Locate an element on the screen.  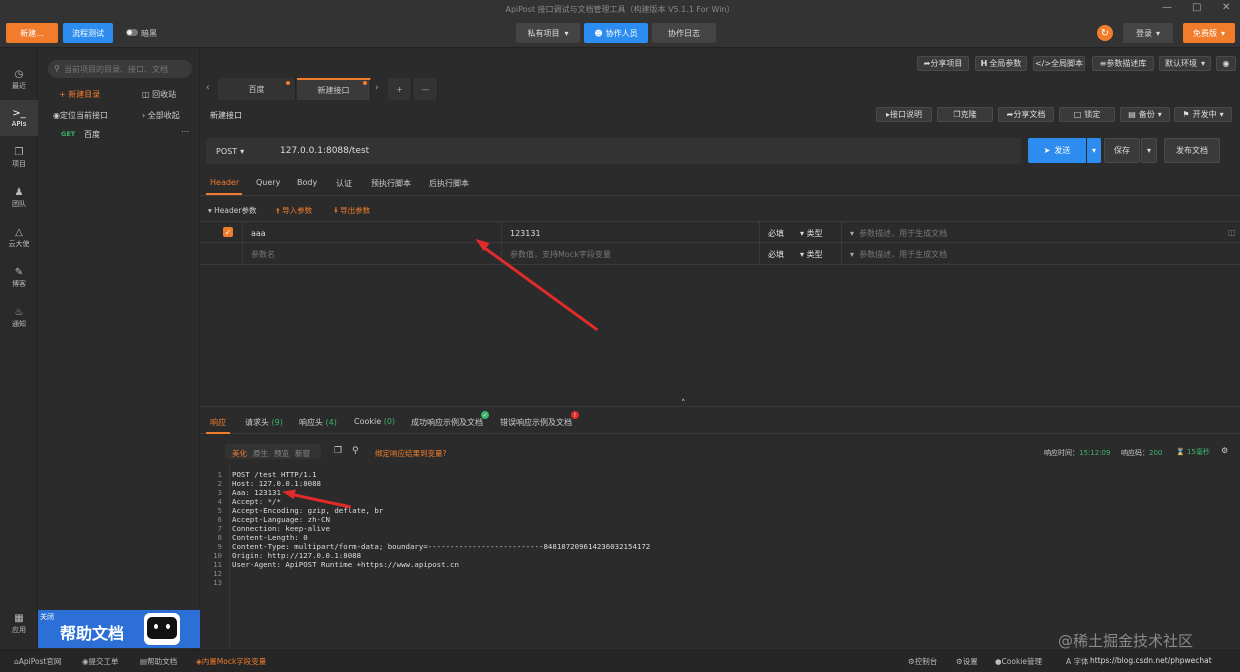
free-edition-button: 免费版 ▾ is located at coordinates (1209, 33).